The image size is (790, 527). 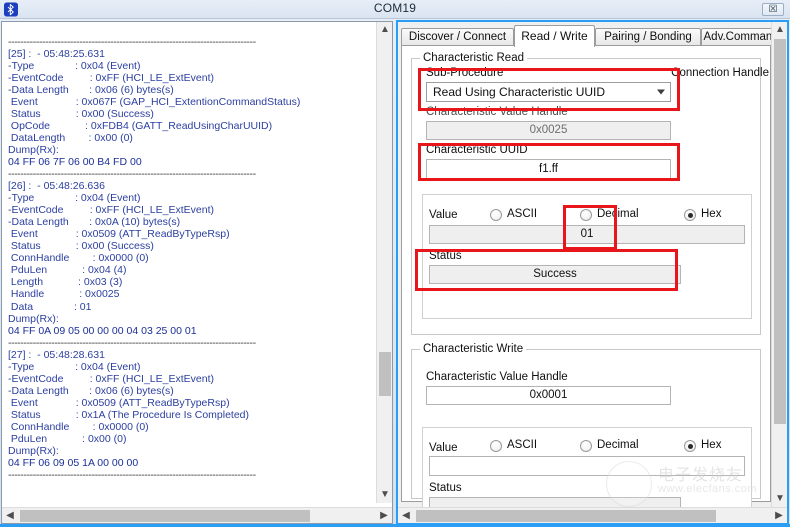 What do you see at coordinates (720, 73) in the screenshot?
I see `read-connection-handle-label: Connection Handle` at bounding box center [720, 73].